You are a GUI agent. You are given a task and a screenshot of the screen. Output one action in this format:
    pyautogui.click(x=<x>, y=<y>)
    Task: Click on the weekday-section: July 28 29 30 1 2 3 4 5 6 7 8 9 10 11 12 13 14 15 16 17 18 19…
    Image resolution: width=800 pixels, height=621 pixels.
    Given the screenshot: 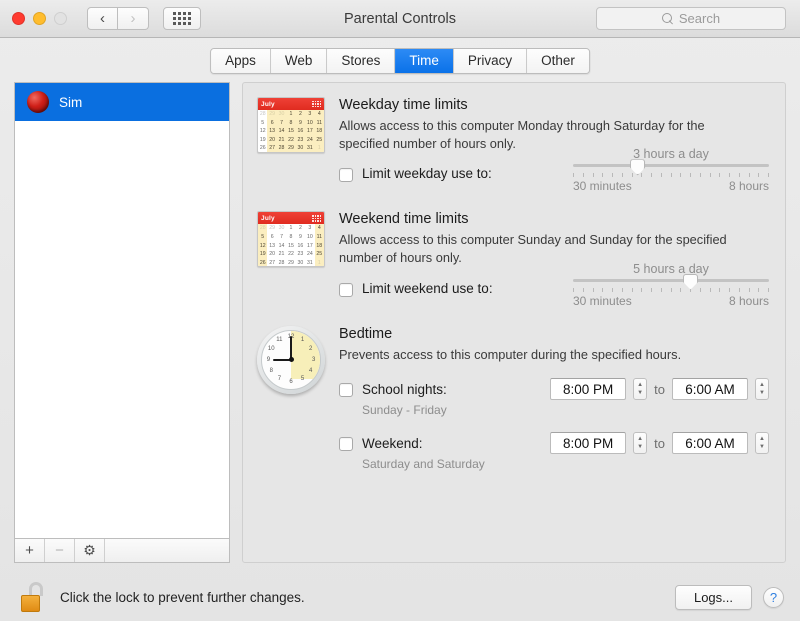 What is the action you would take?
    pyautogui.click(x=513, y=145)
    